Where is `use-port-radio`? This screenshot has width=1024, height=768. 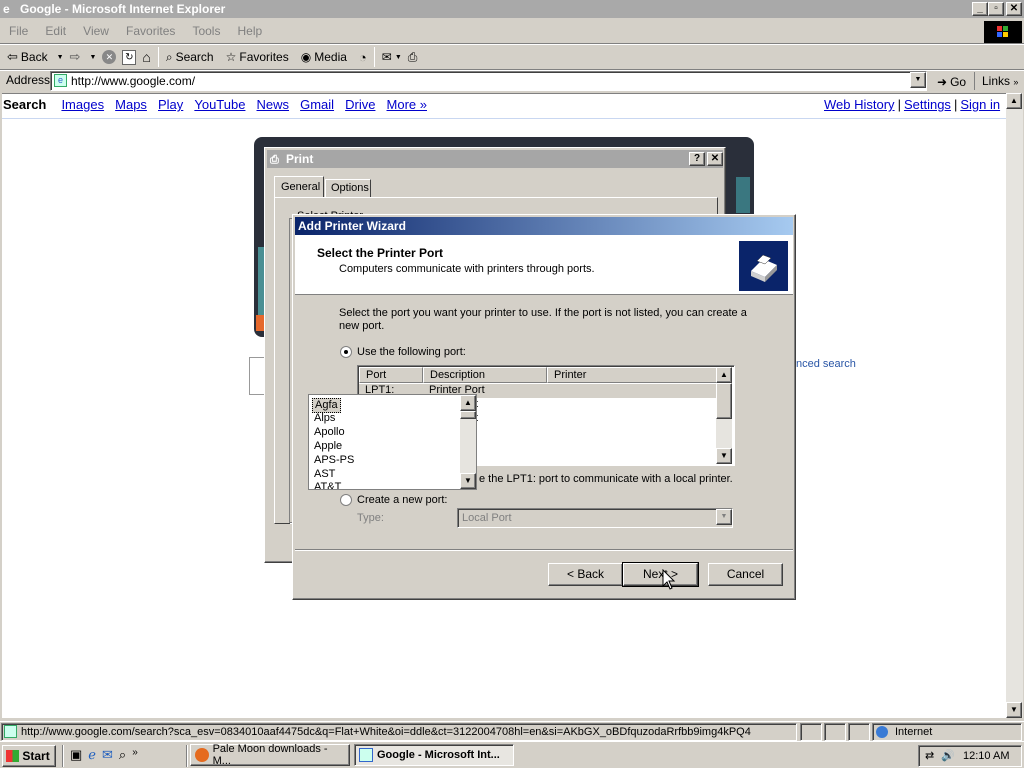 use-port-radio is located at coordinates (346, 352).